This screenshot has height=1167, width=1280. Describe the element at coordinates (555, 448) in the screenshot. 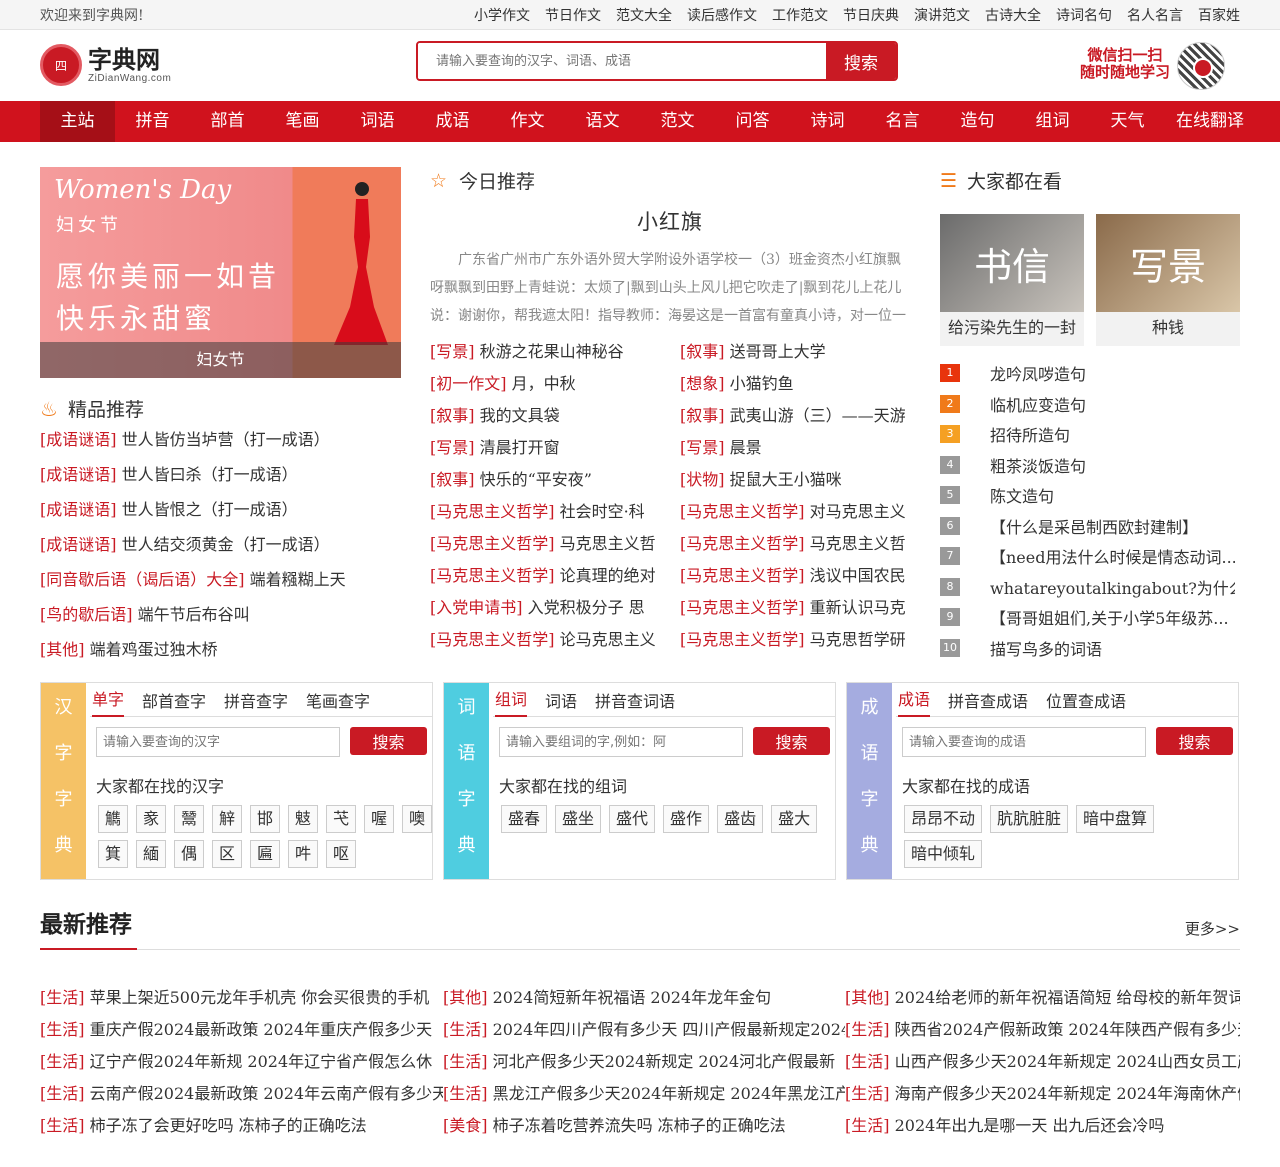

I see `today-item: [写景] 清晨打开窗` at that location.